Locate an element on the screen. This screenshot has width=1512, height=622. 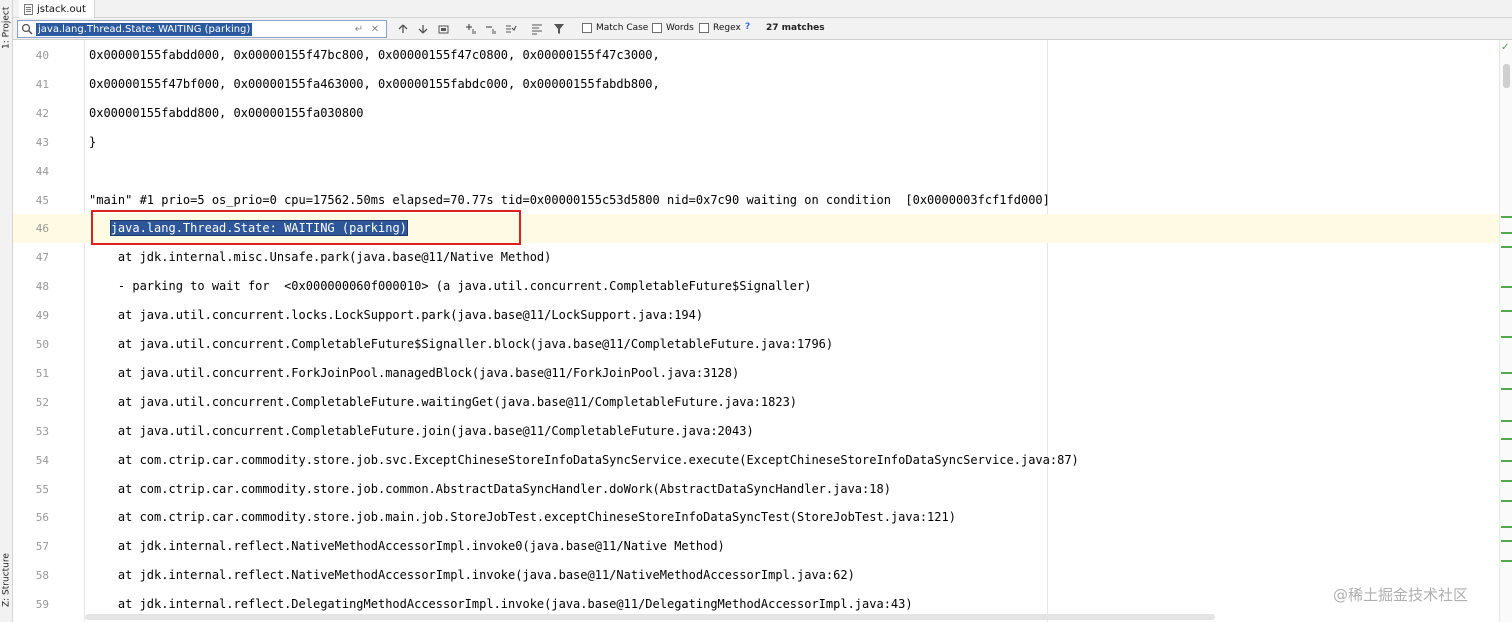
regex-label: Regex is located at coordinates (727, 28).